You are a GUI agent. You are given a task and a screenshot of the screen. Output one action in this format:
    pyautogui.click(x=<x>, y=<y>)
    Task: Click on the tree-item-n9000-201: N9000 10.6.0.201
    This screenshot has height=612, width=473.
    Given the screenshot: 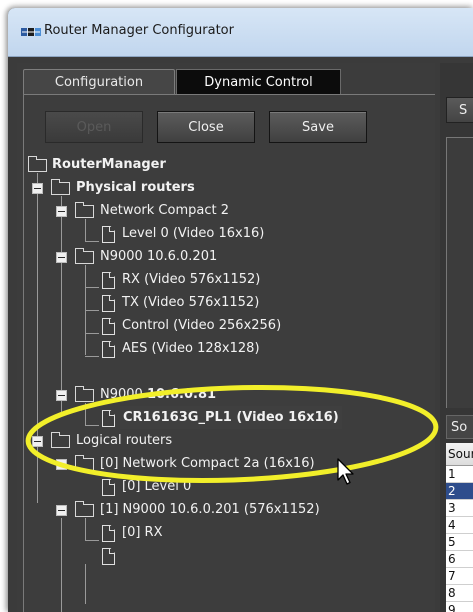 What is the action you would take?
    pyautogui.click(x=136, y=256)
    